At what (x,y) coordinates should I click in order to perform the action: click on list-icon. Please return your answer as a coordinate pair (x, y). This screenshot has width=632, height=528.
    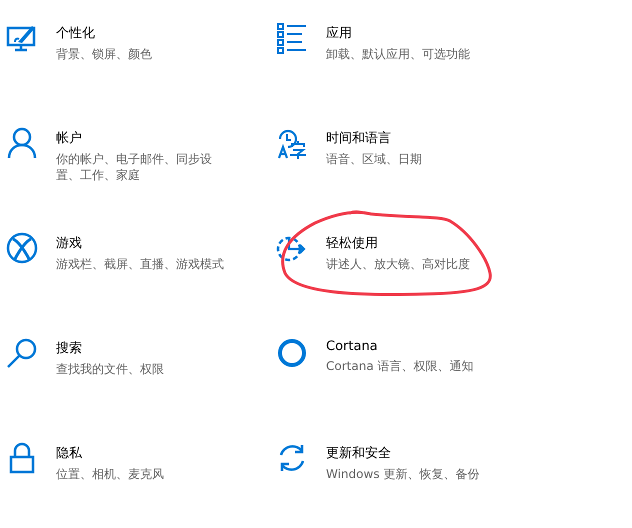
    Looking at the image, I should click on (292, 38).